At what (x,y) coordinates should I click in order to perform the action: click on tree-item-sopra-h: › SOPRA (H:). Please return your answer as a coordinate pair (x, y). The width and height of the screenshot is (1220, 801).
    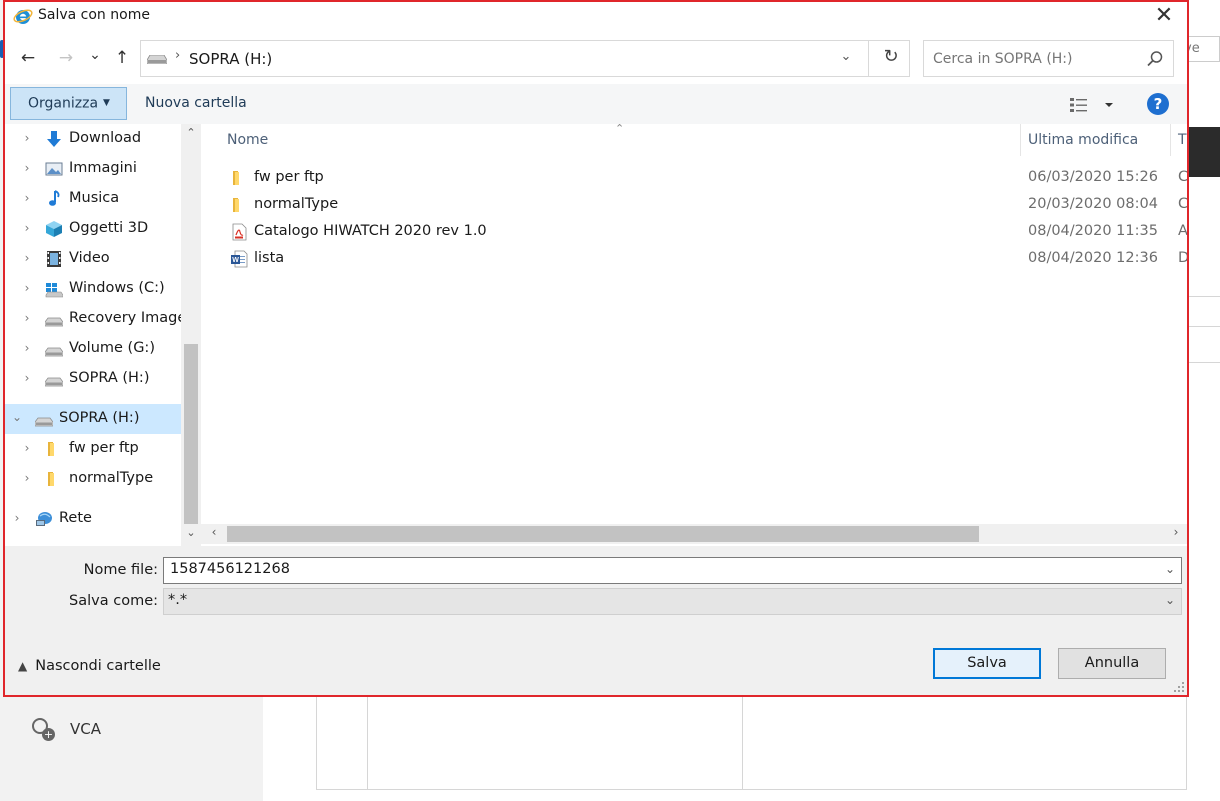
    Looking at the image, I should click on (93, 379).